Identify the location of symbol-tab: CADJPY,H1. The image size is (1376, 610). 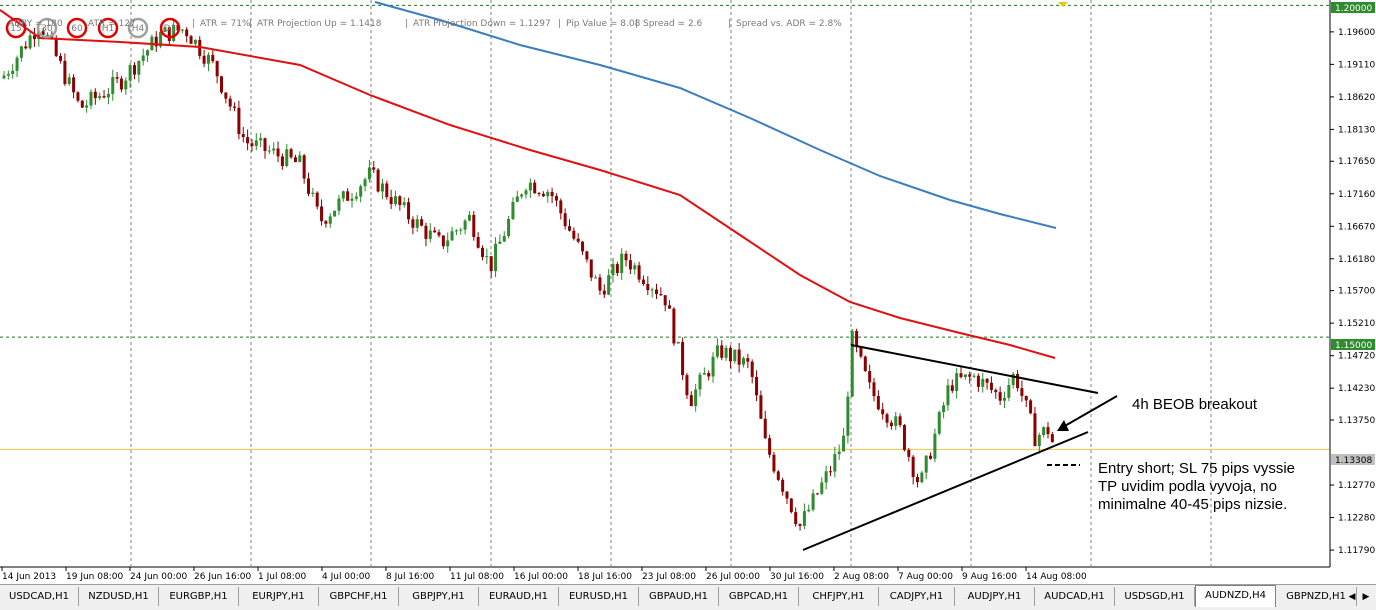
(917, 596).